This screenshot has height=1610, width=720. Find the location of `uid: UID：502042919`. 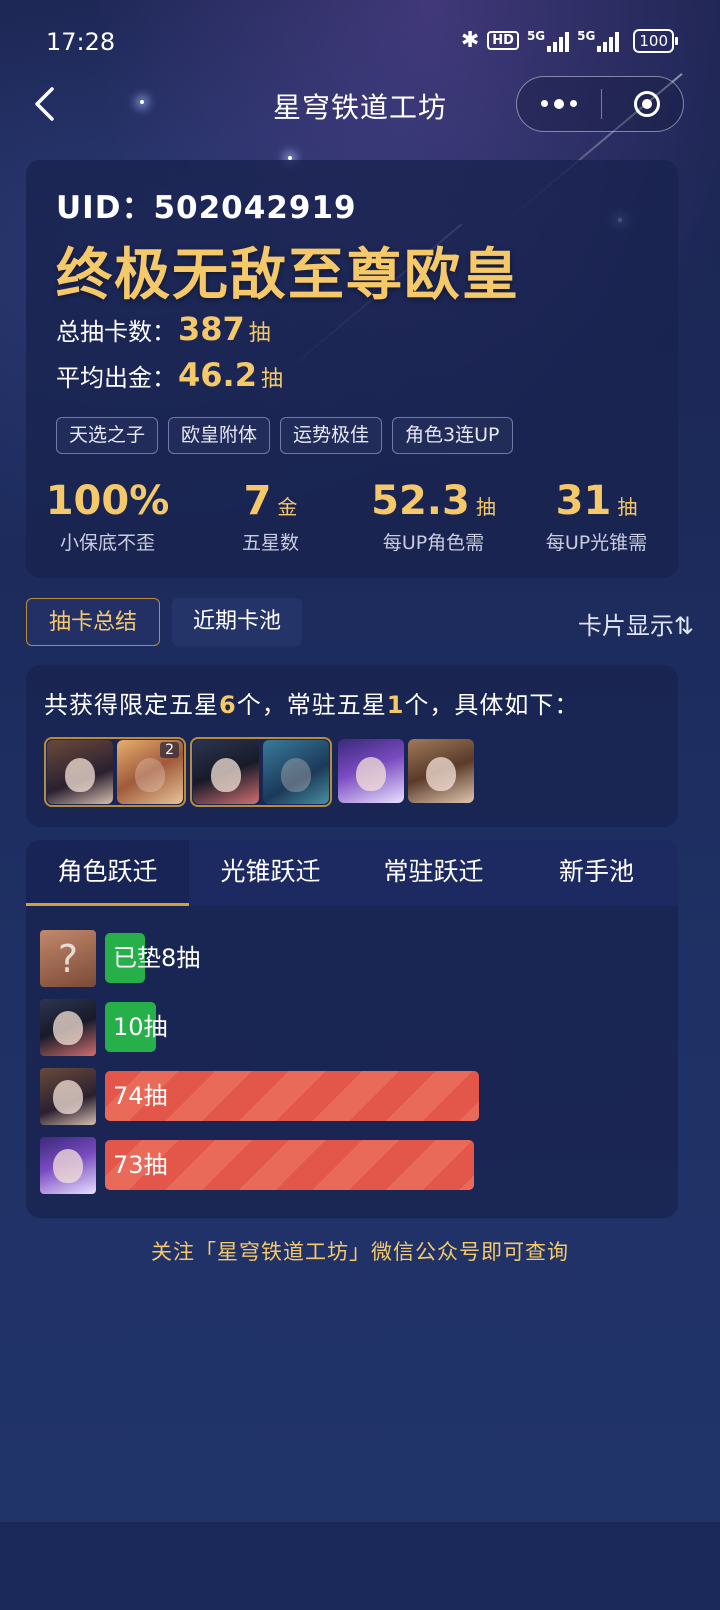

uid: UID：502042919 is located at coordinates (206, 208).